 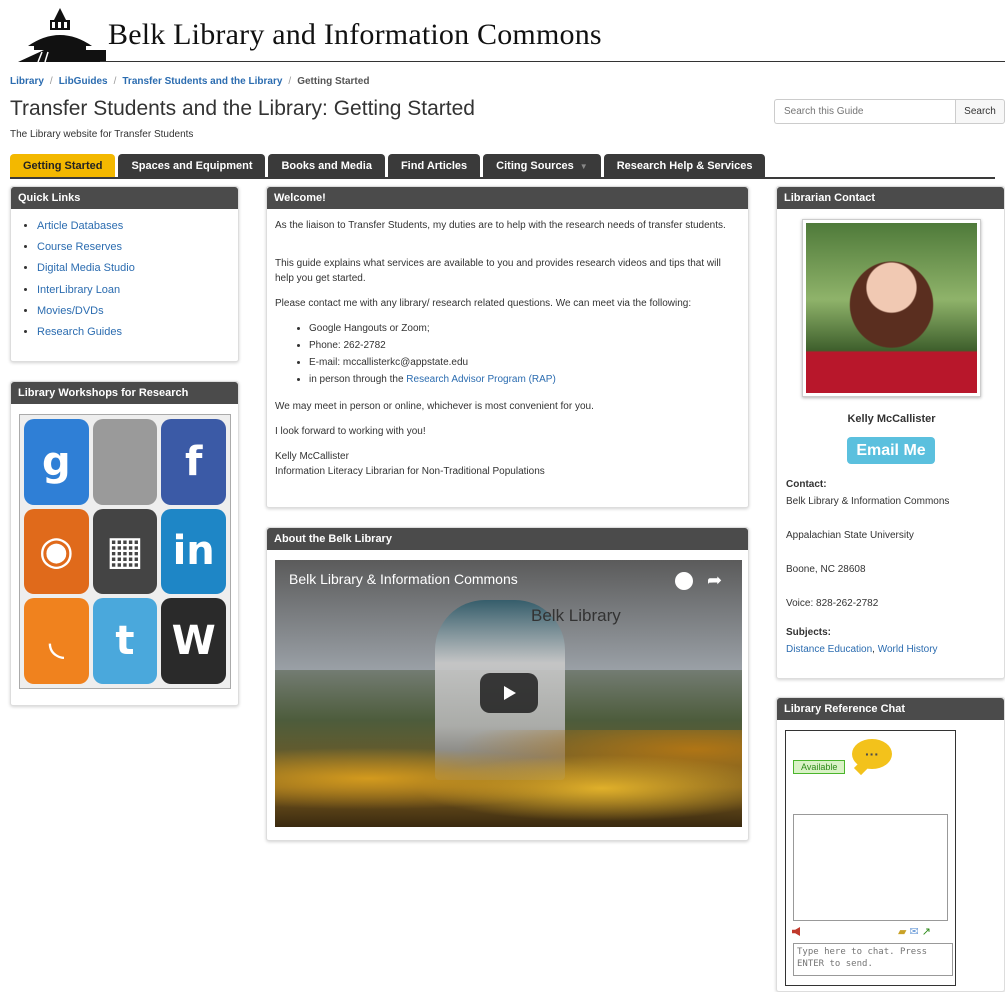 I want to click on signature-name: Kelly McCallister, so click(x=312, y=456).